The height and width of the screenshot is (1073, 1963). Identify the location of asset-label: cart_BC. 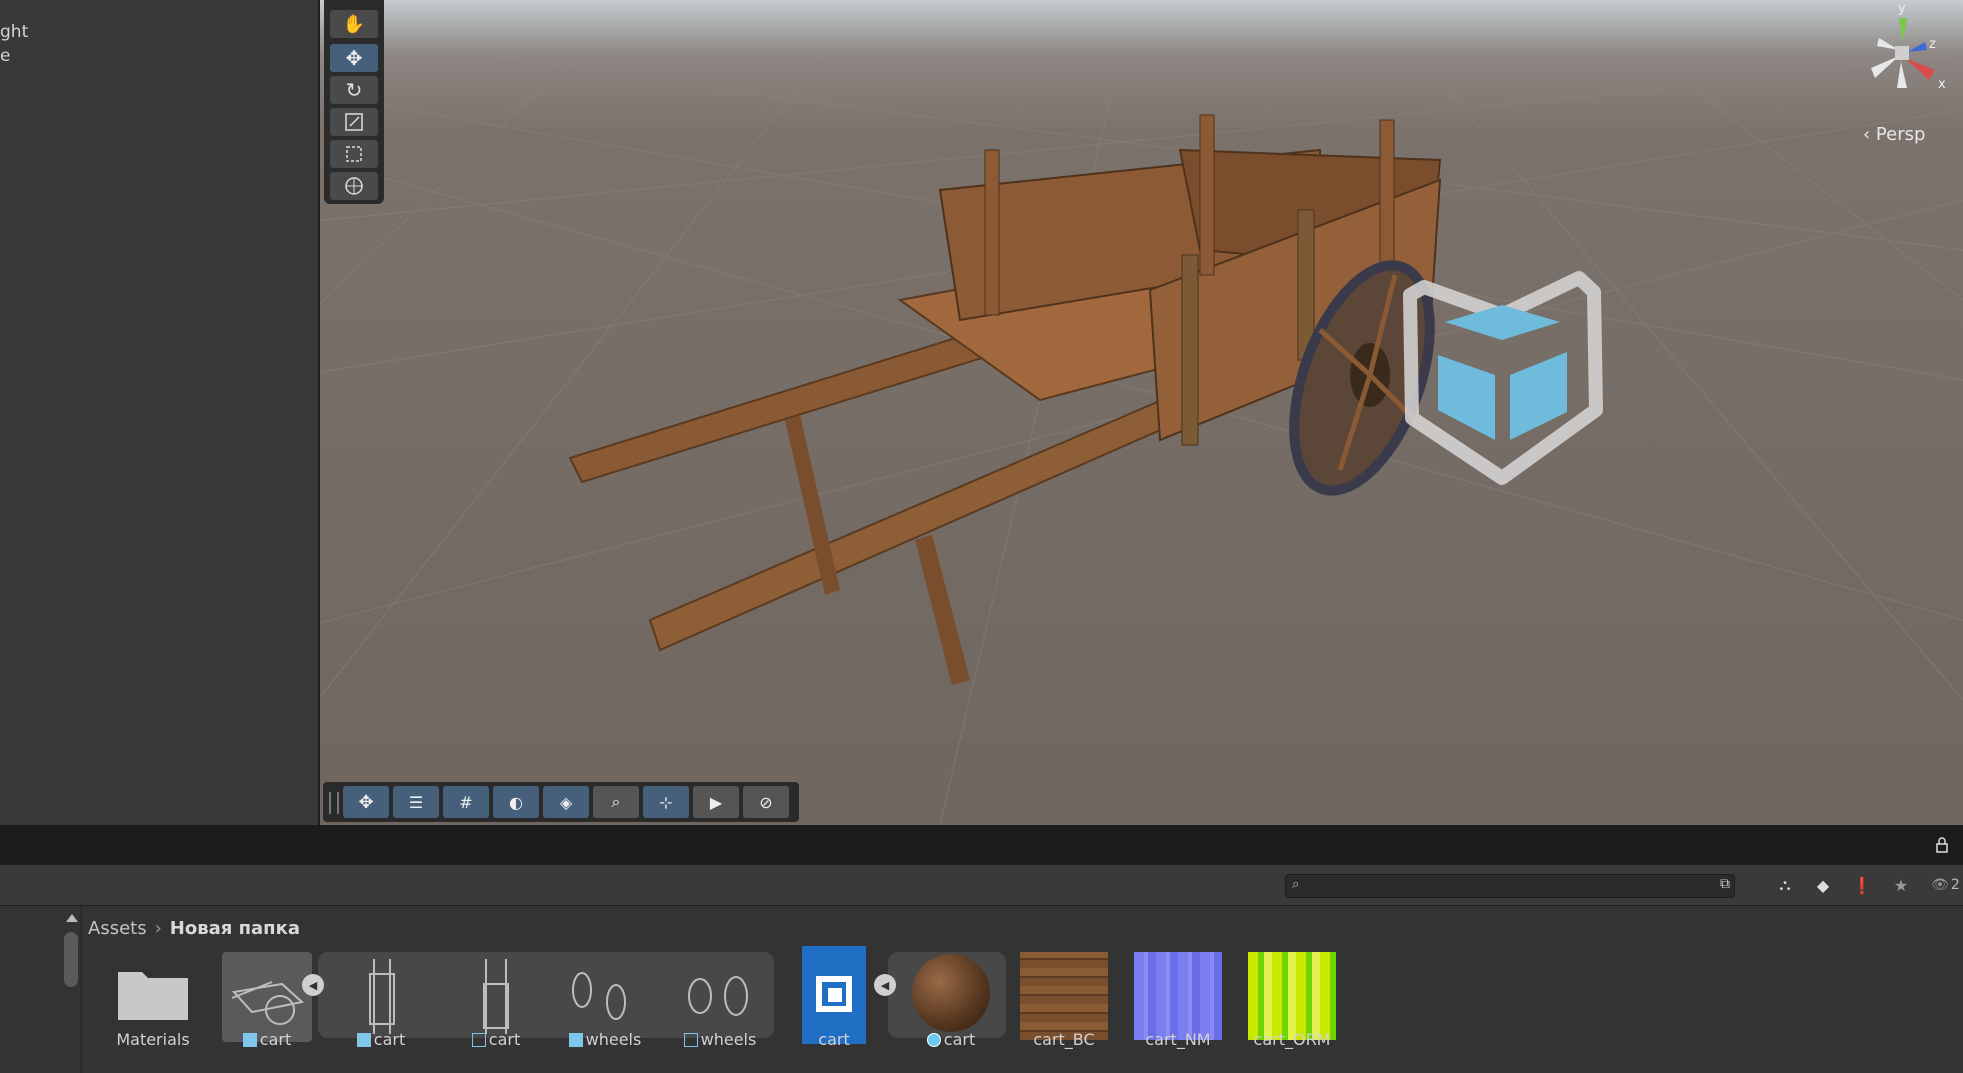
(1064, 1039).